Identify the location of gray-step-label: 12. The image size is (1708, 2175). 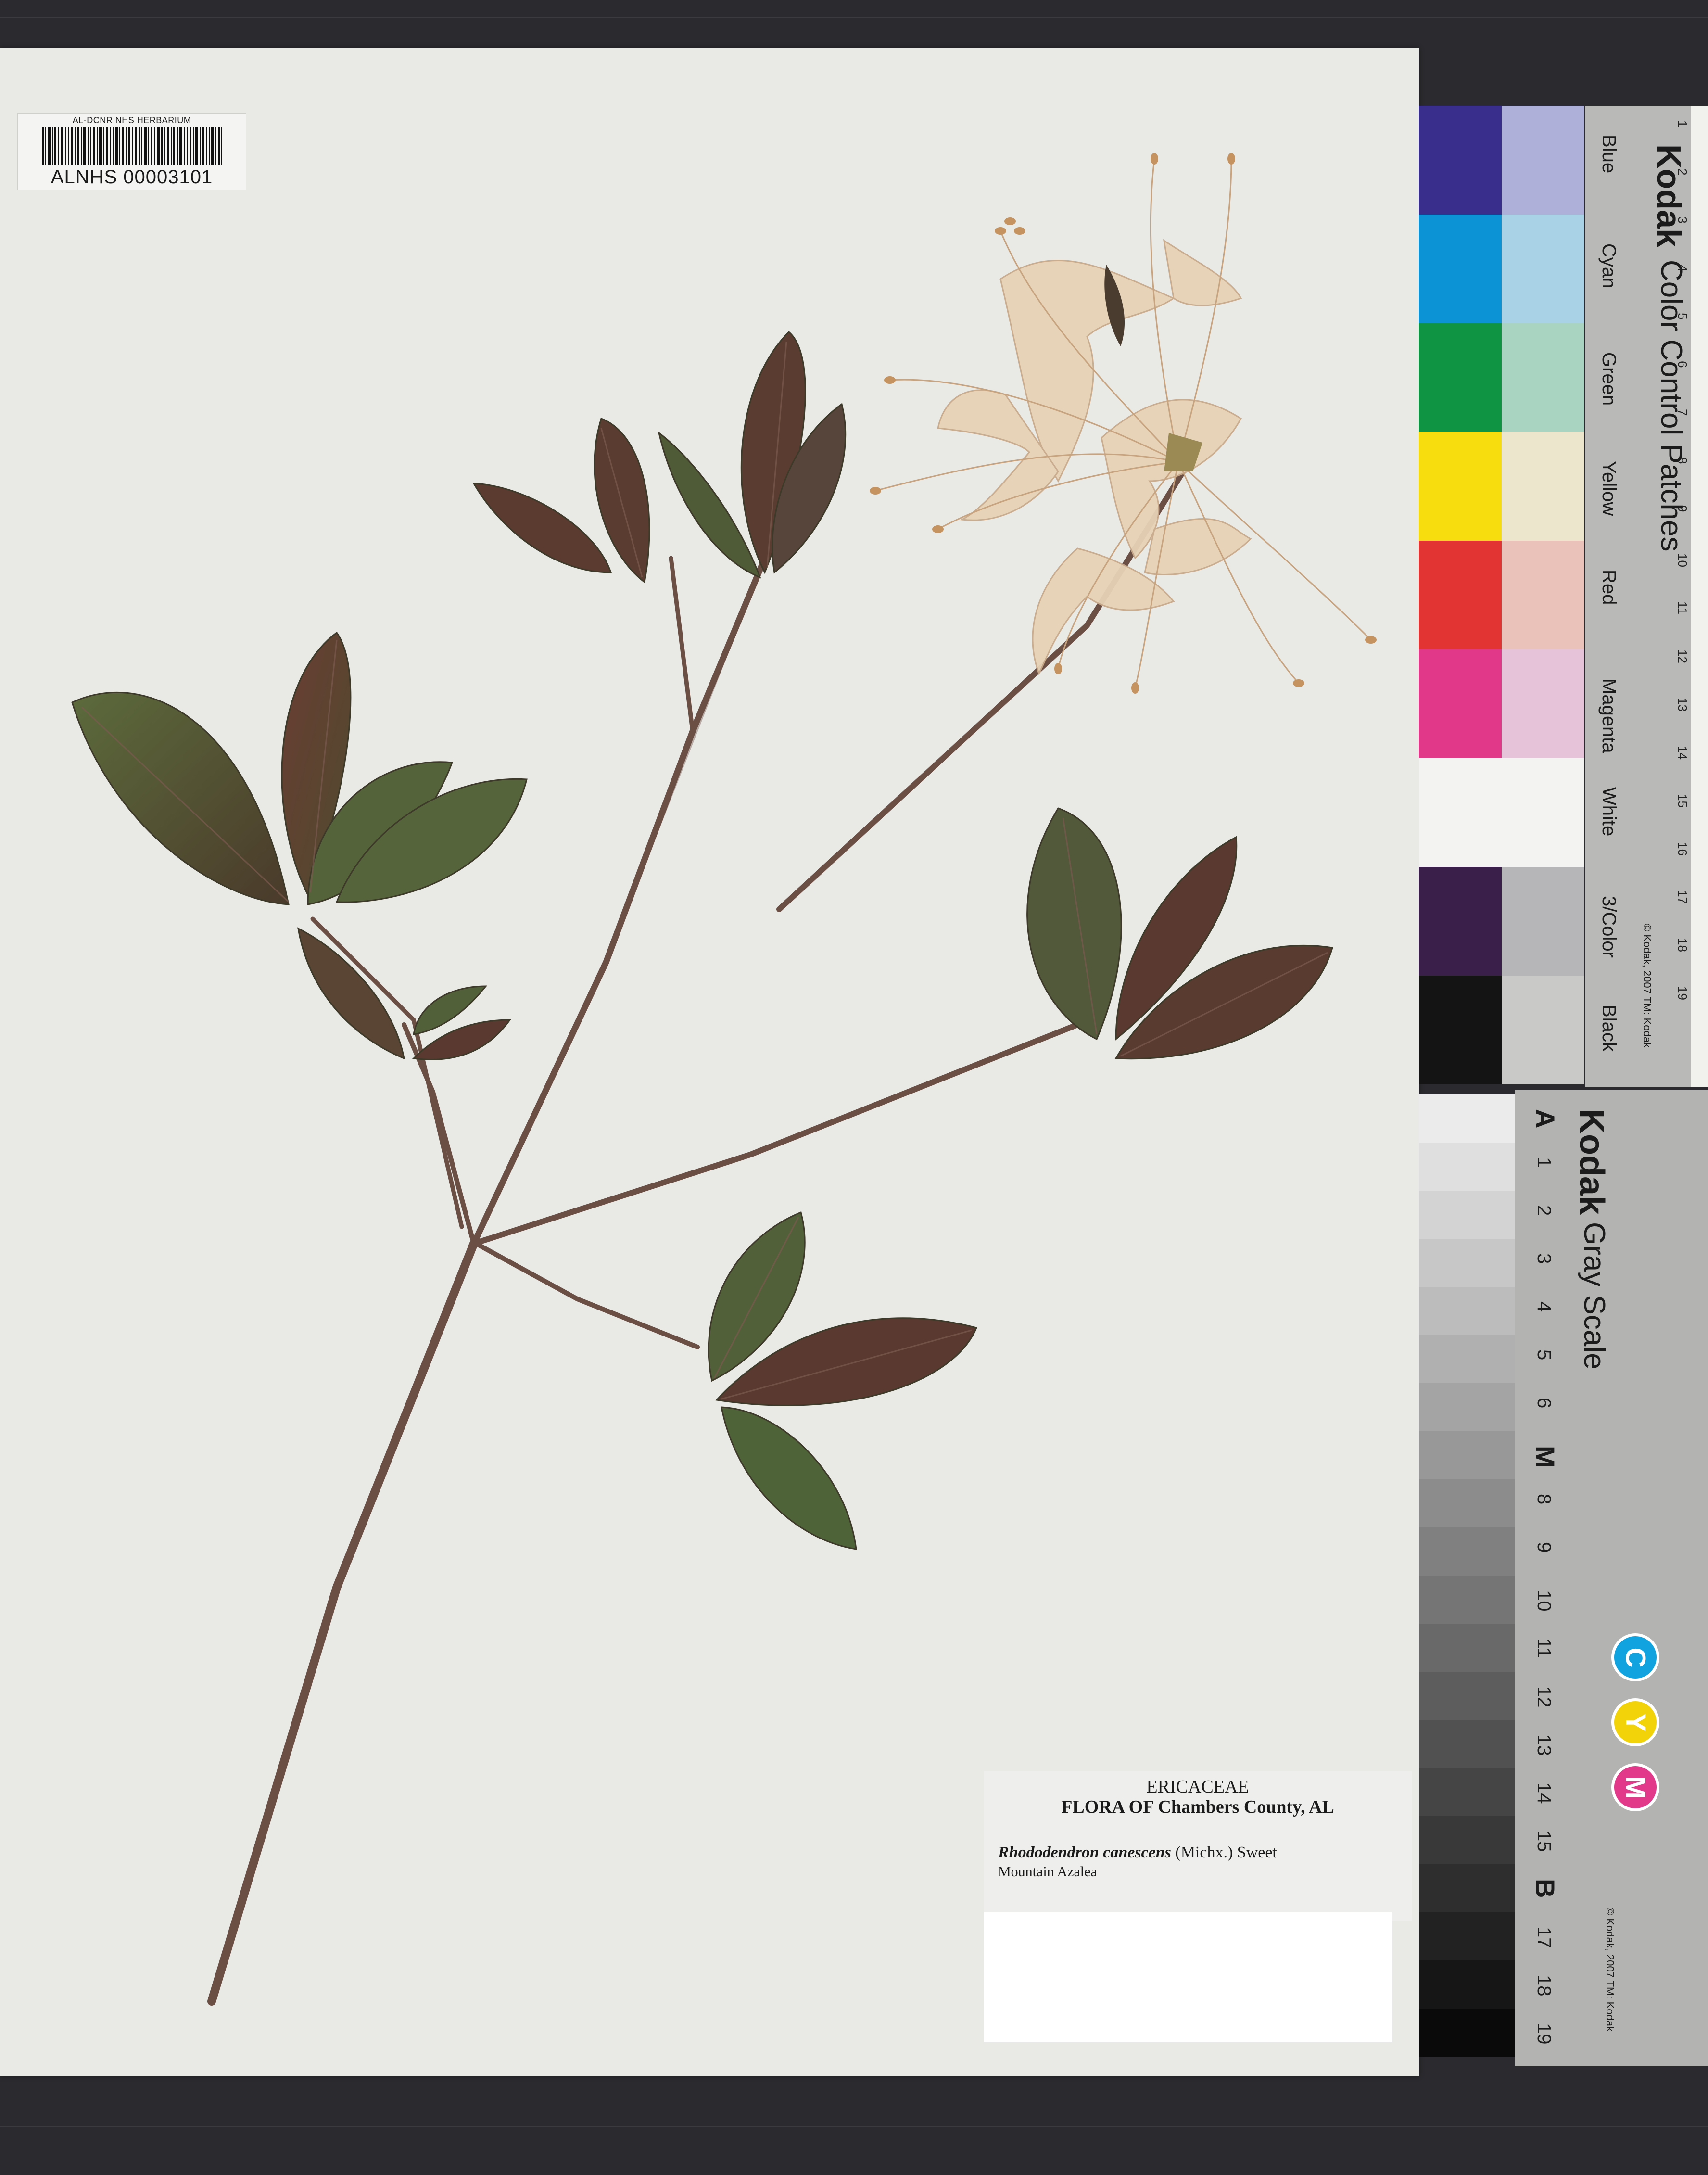
(1544, 1697).